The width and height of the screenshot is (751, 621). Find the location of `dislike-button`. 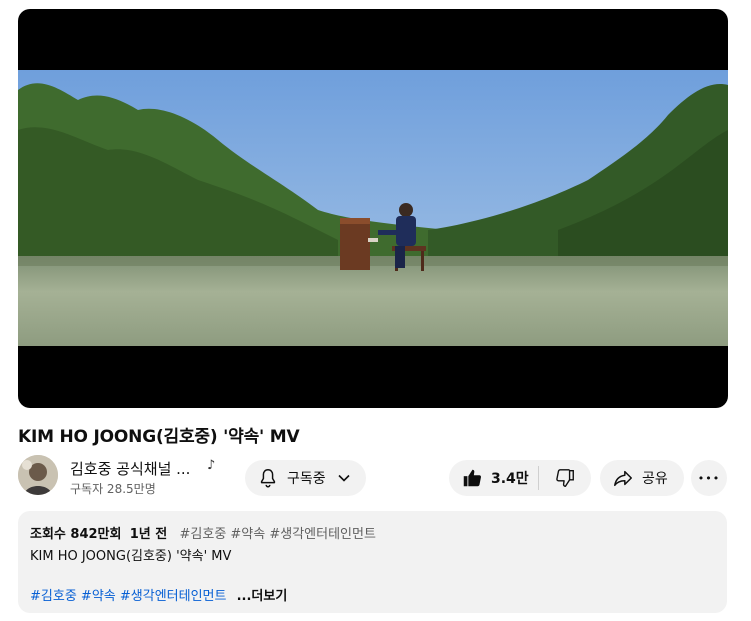

dislike-button is located at coordinates (565, 478).